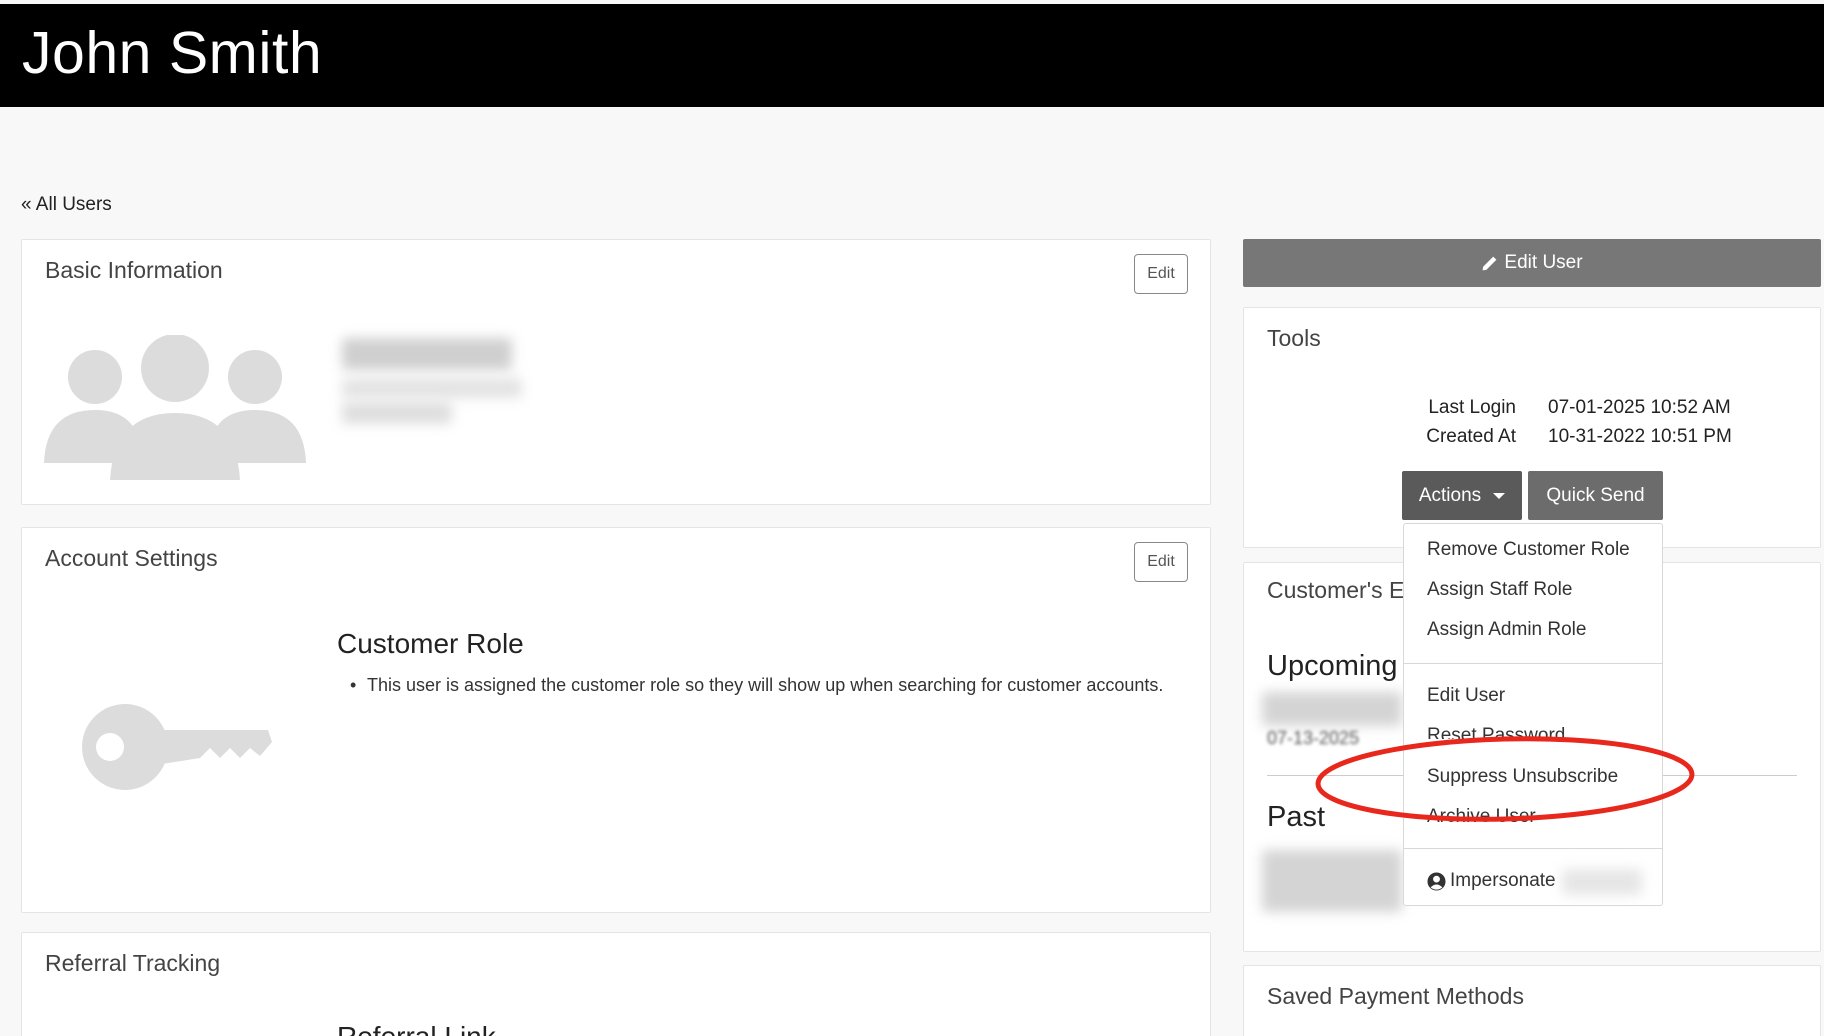  I want to click on impersonate-label: Impersonate, so click(1503, 880).